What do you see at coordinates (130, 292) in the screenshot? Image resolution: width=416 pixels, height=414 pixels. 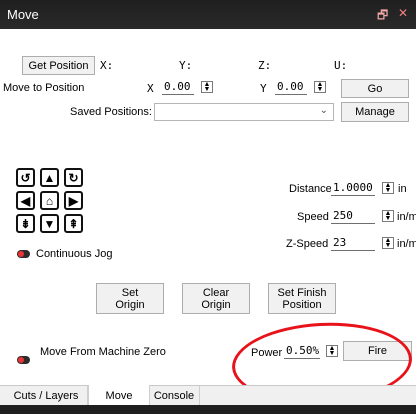 I see `set-origin-line1: Set` at bounding box center [130, 292].